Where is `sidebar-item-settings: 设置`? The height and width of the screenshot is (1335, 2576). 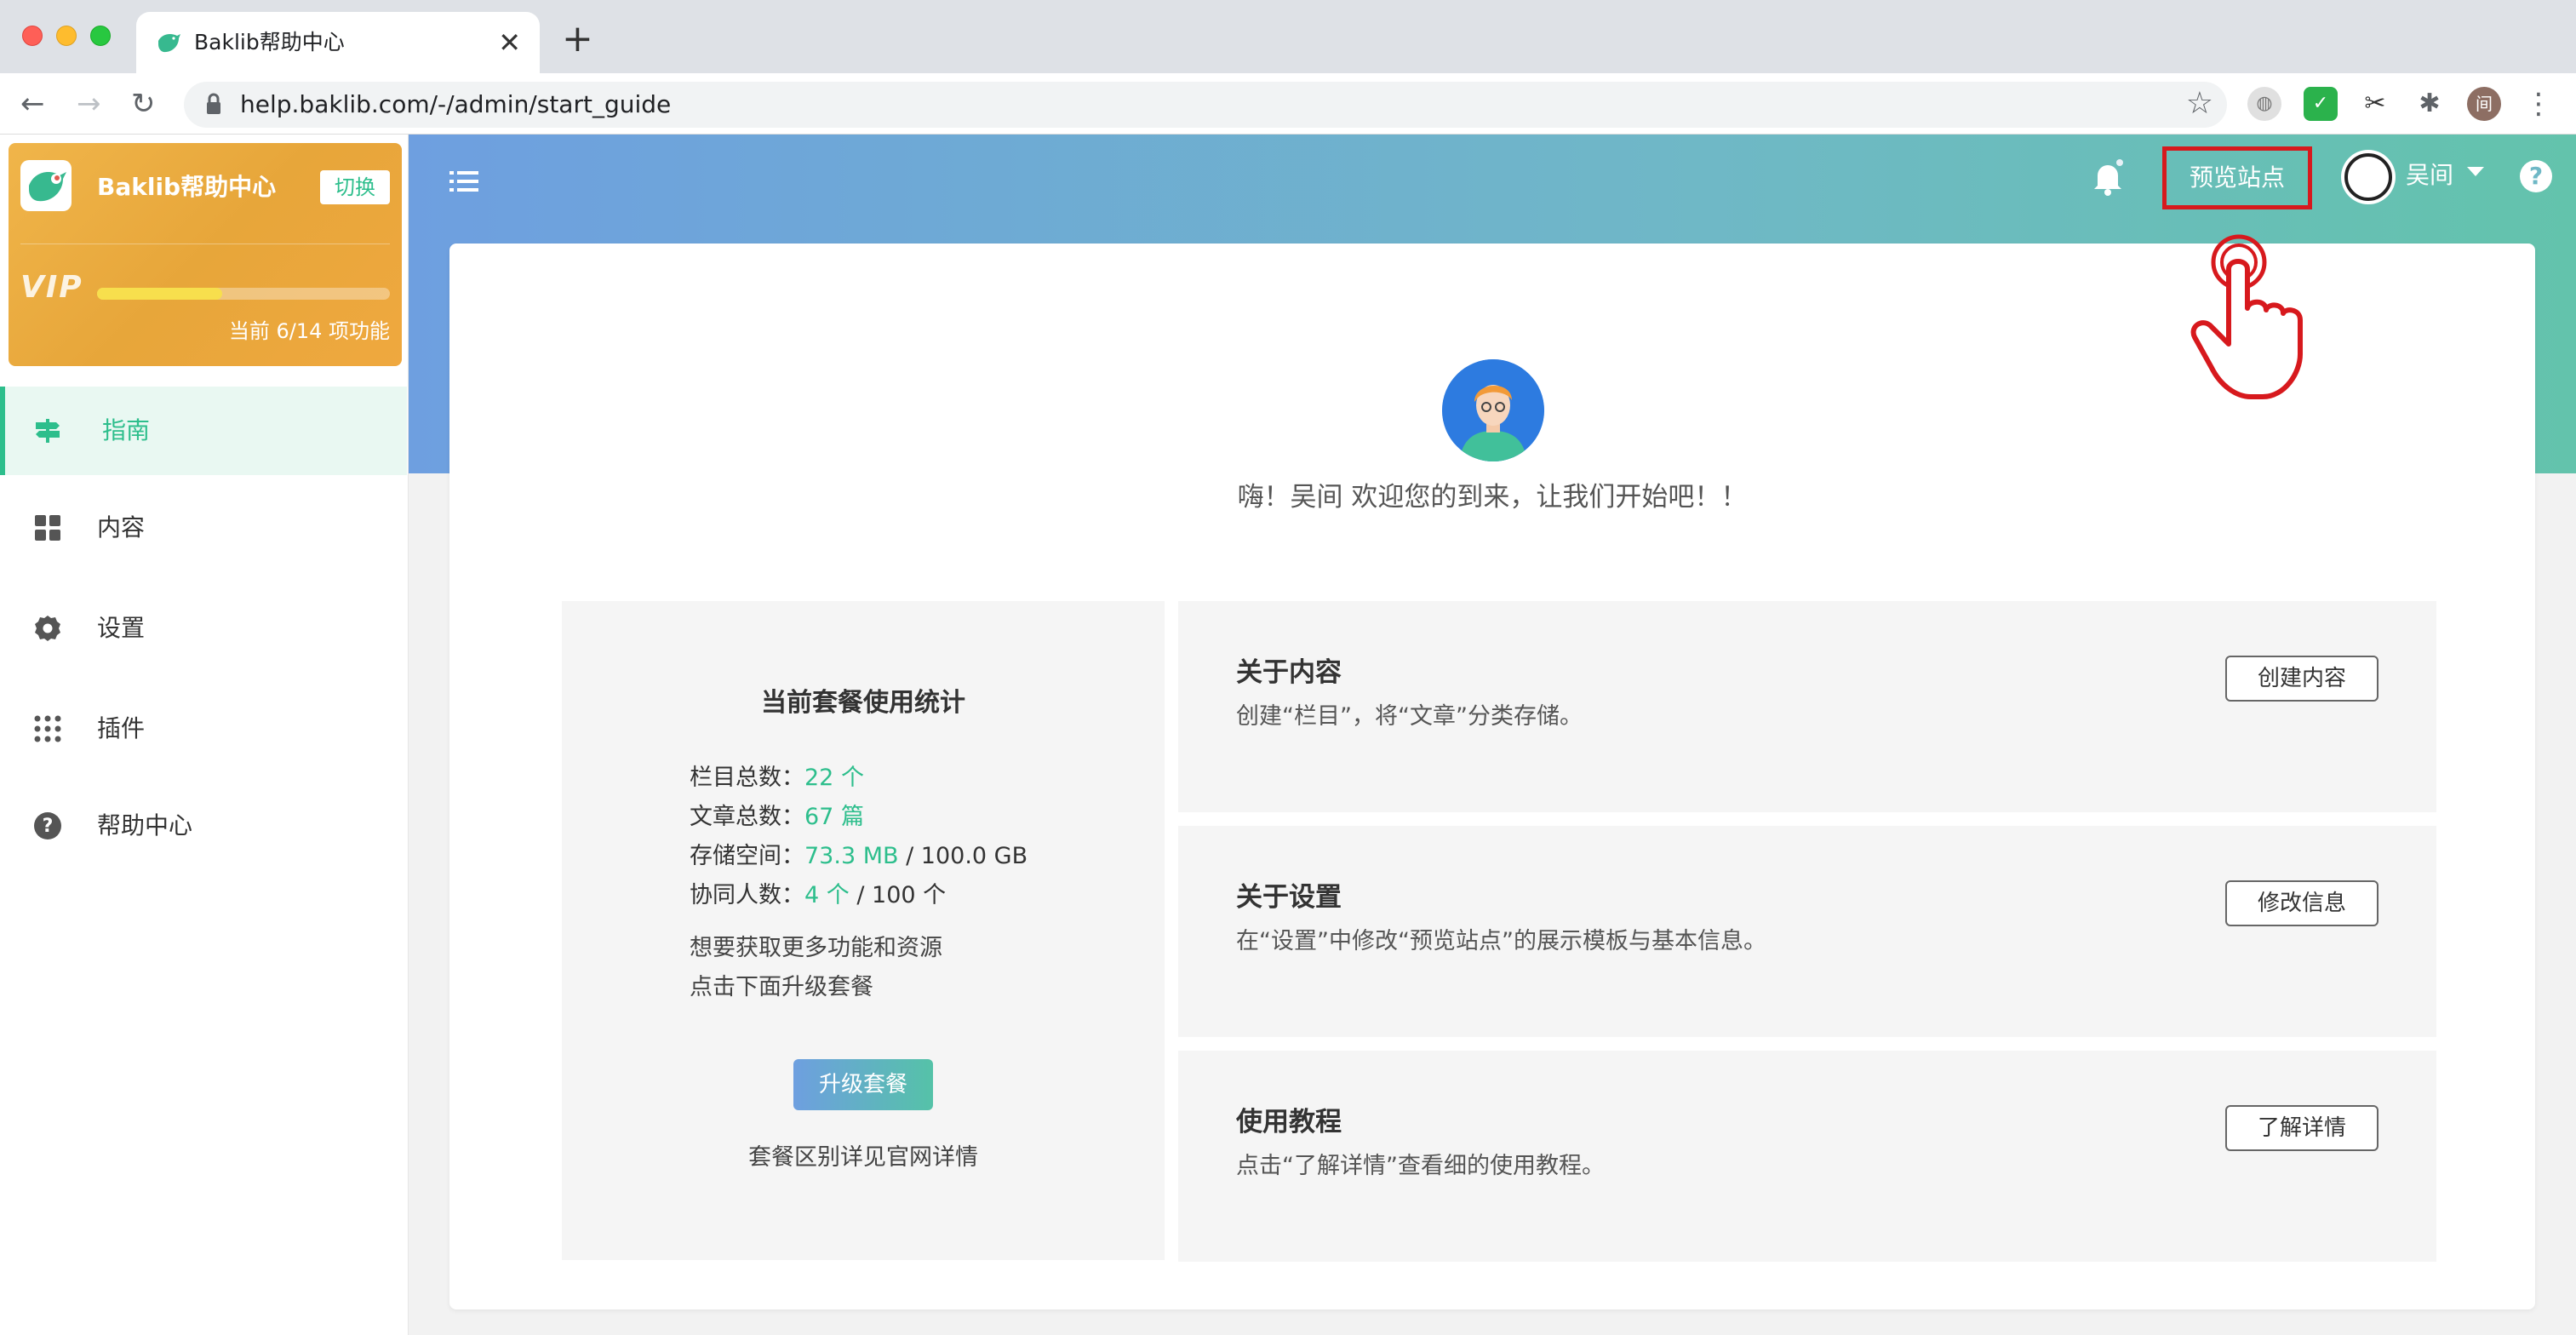 sidebar-item-settings: 设置 is located at coordinates (204, 628).